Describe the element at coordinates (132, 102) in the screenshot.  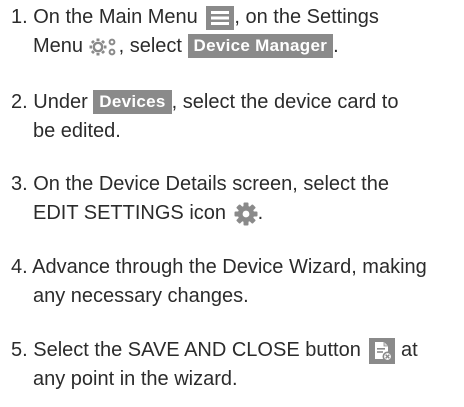
I see `devices-label: Devices` at that location.